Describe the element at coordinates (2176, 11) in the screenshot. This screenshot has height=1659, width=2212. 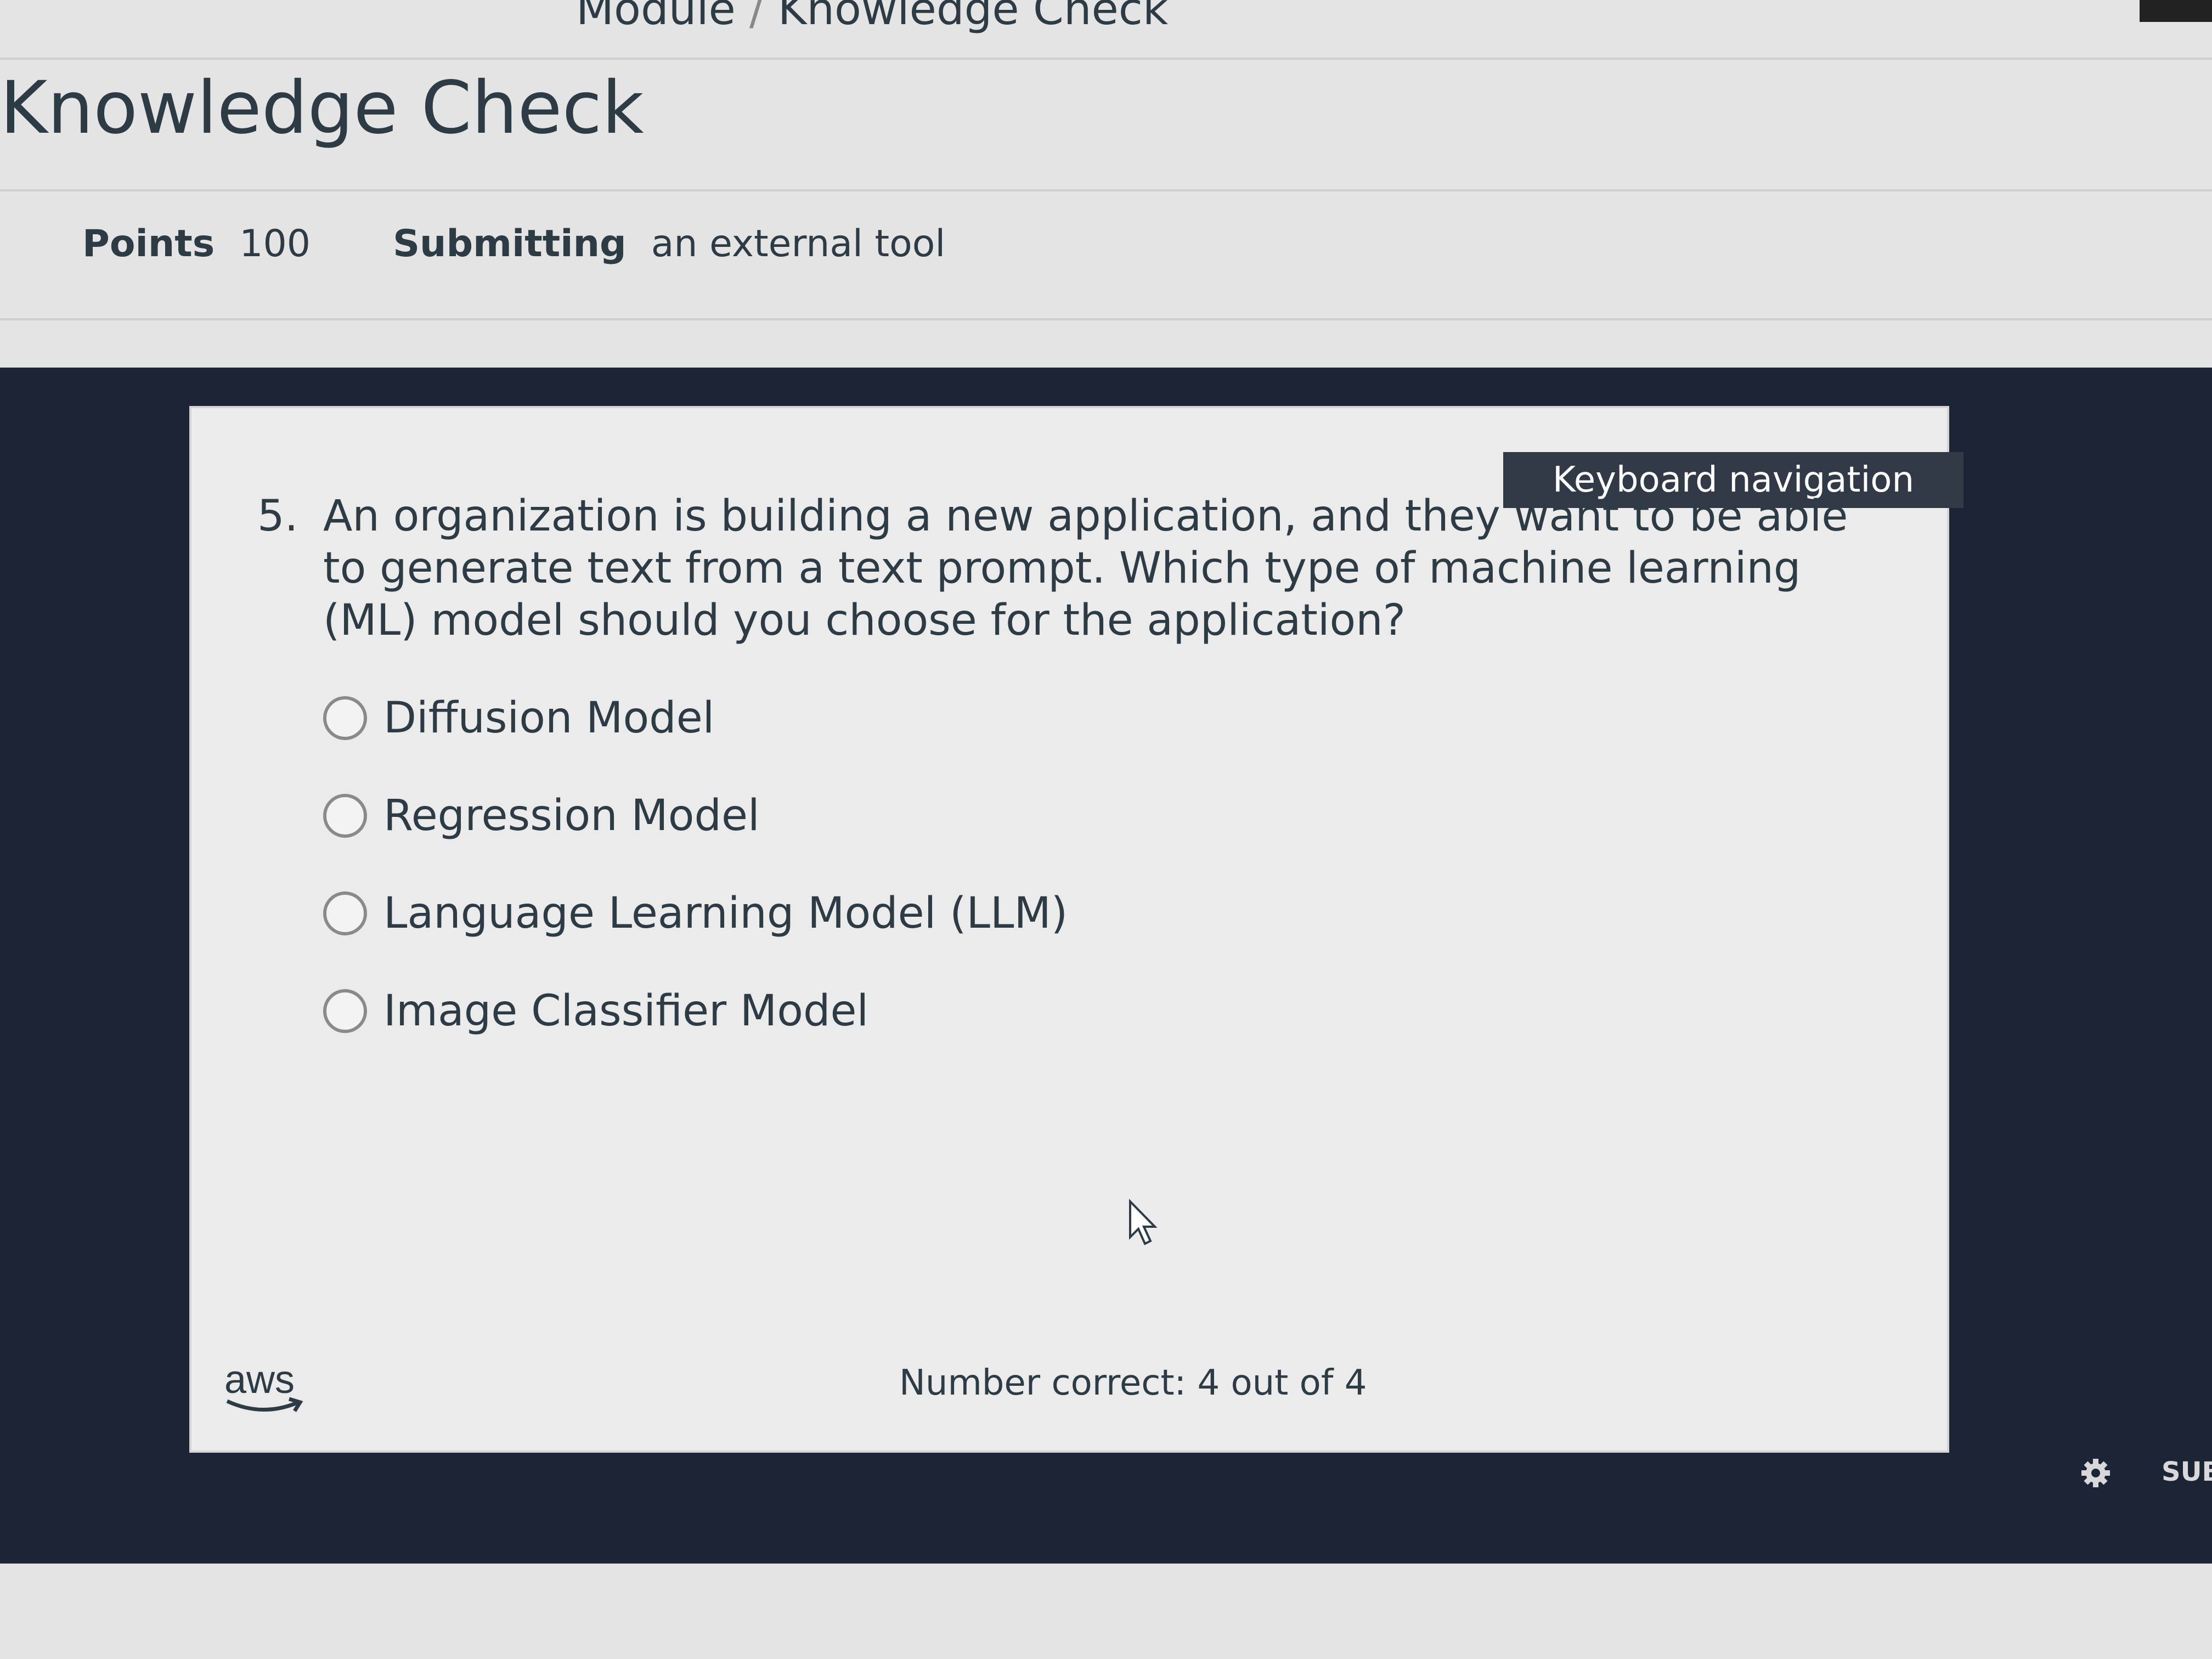
I see `top-bar` at that location.